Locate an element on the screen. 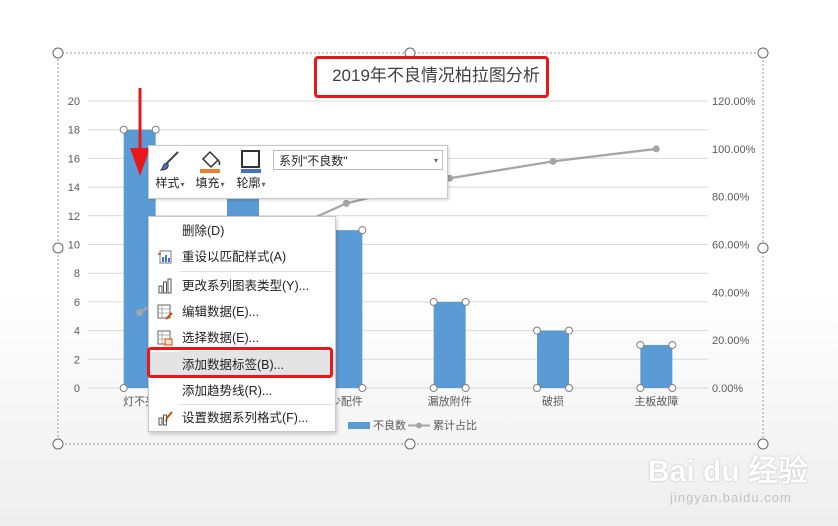 This screenshot has width=838, height=526. y2-tick-label: 120.00% is located at coordinates (734, 102).